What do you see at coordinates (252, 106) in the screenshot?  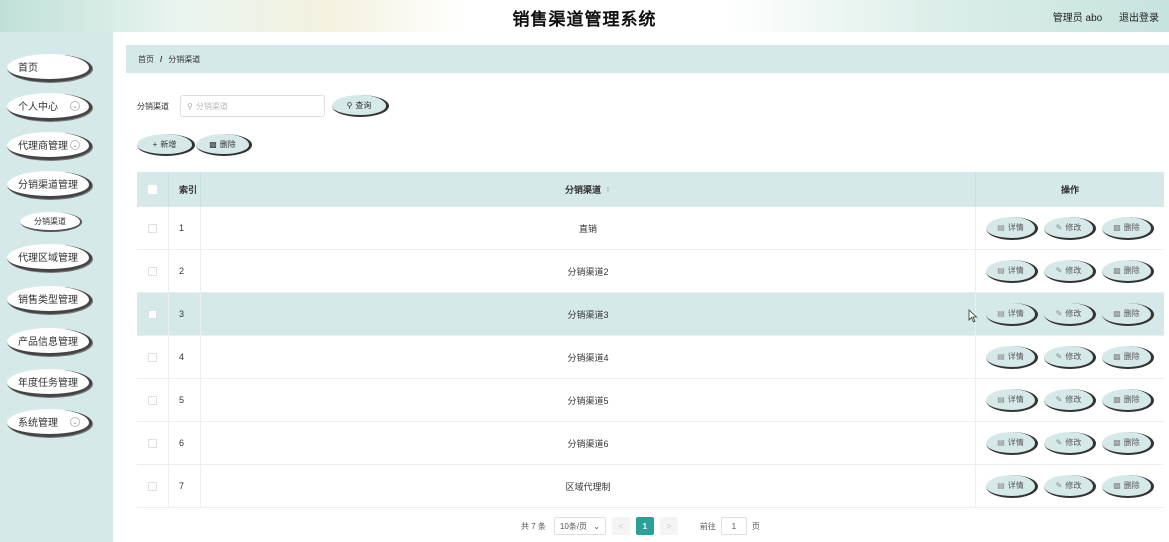 I see `search-input: ⚲ 分销渠道` at bounding box center [252, 106].